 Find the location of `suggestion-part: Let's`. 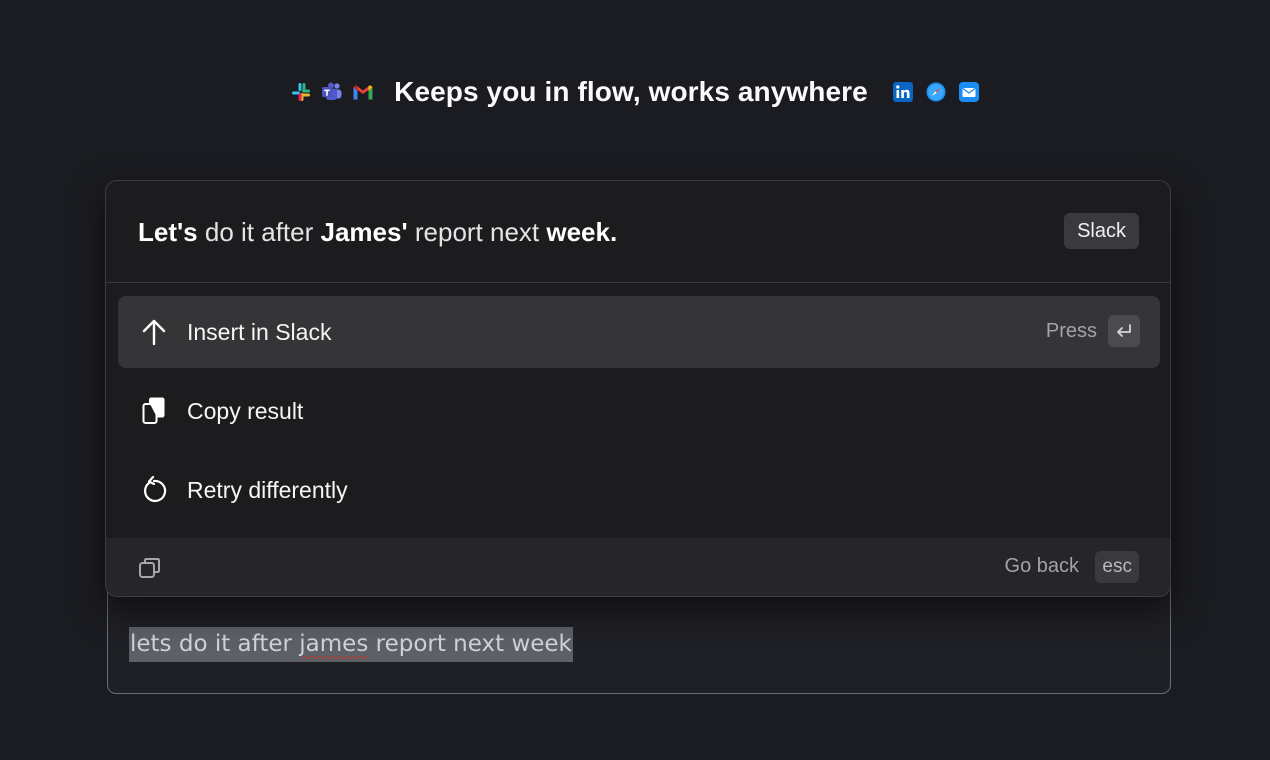

suggestion-part: Let's is located at coordinates (168, 232).